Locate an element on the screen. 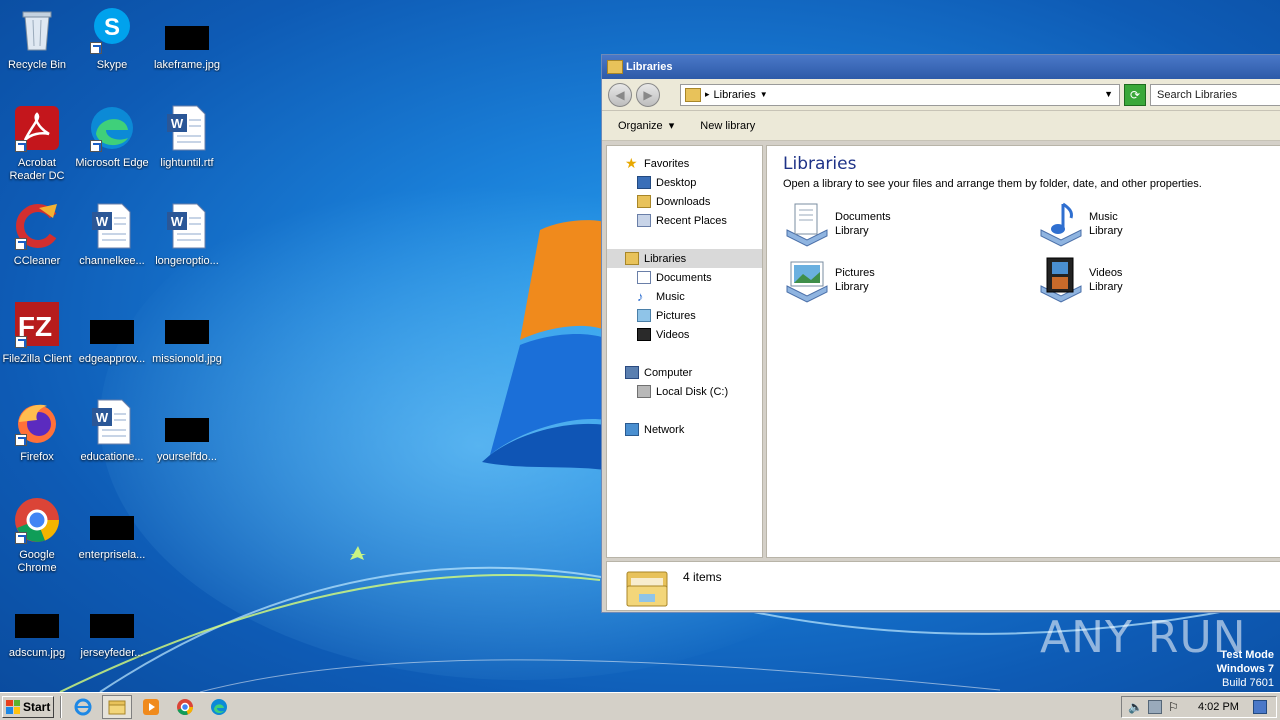  address-field: ▸ Libraries ▼ ▼ is located at coordinates (900, 94).